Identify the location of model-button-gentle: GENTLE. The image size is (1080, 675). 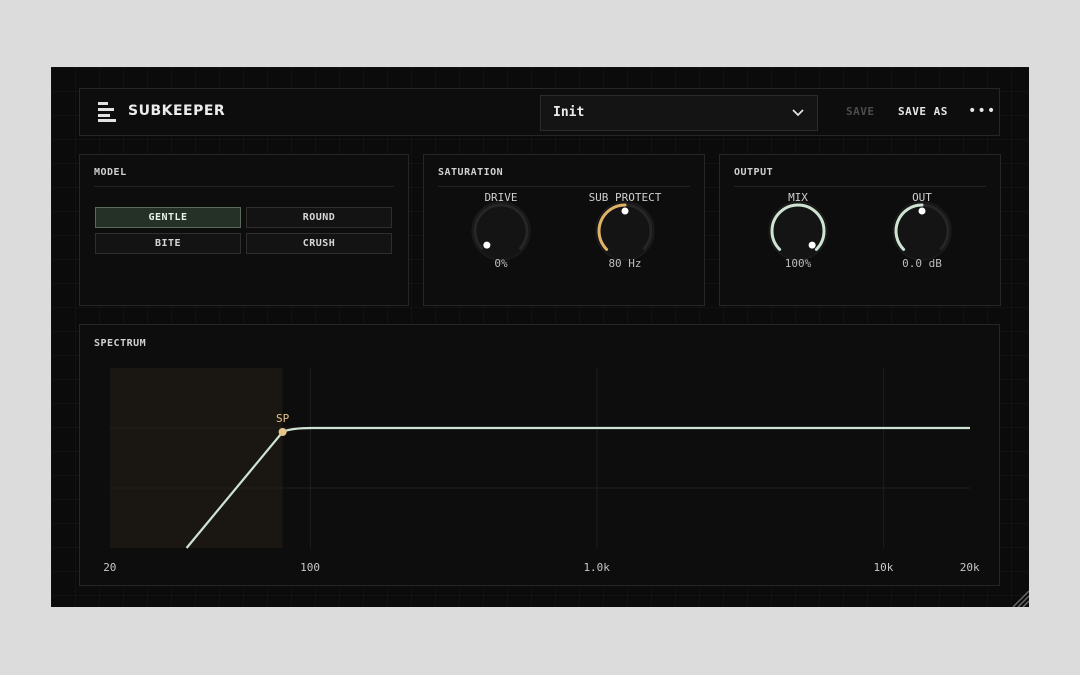
(168, 217).